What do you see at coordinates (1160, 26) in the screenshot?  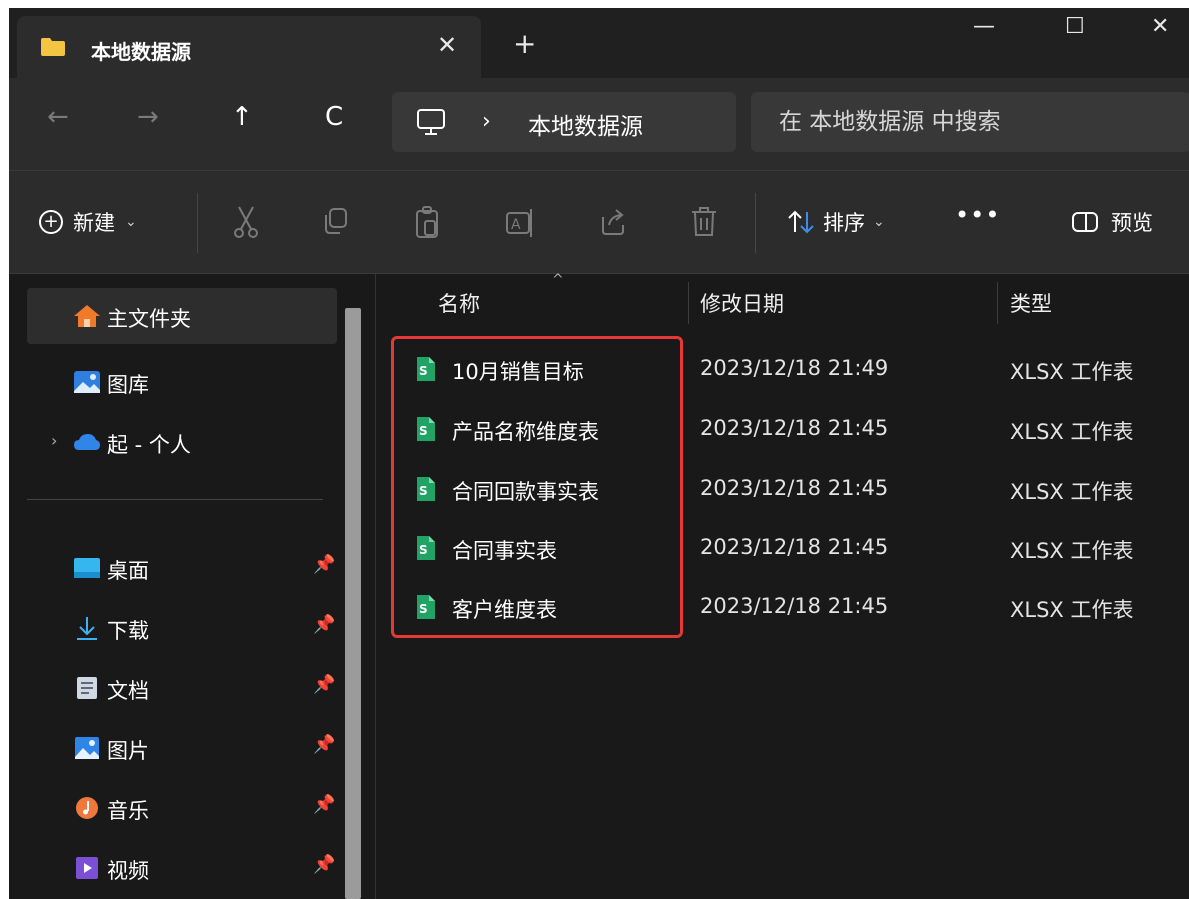 I see `close-window-button: ✕` at bounding box center [1160, 26].